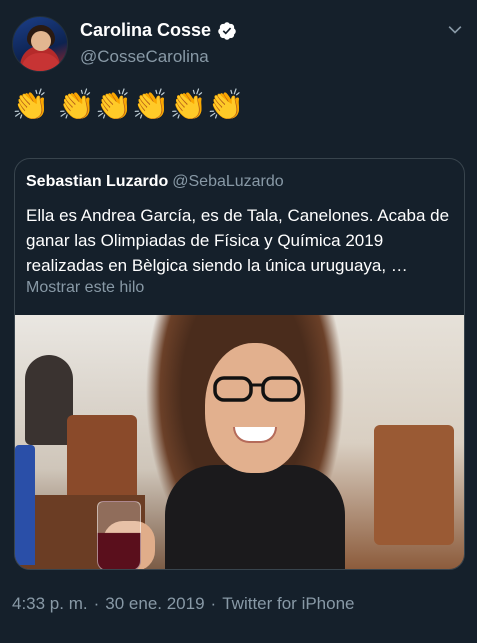  I want to click on tweet-date: 30 ene. 2019, so click(154, 603).